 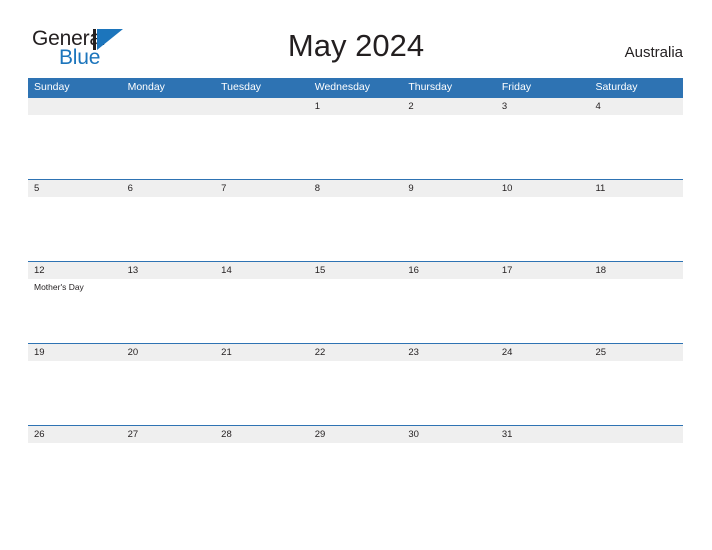 I want to click on calendar-week-row: 5 6 7 8 9 10 11, so click(x=355, y=220).